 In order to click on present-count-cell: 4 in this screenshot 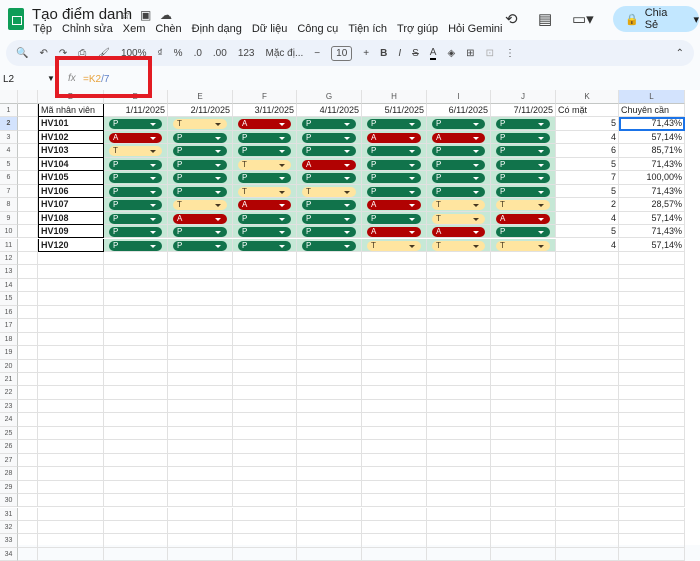, I will do `click(587, 245)`.